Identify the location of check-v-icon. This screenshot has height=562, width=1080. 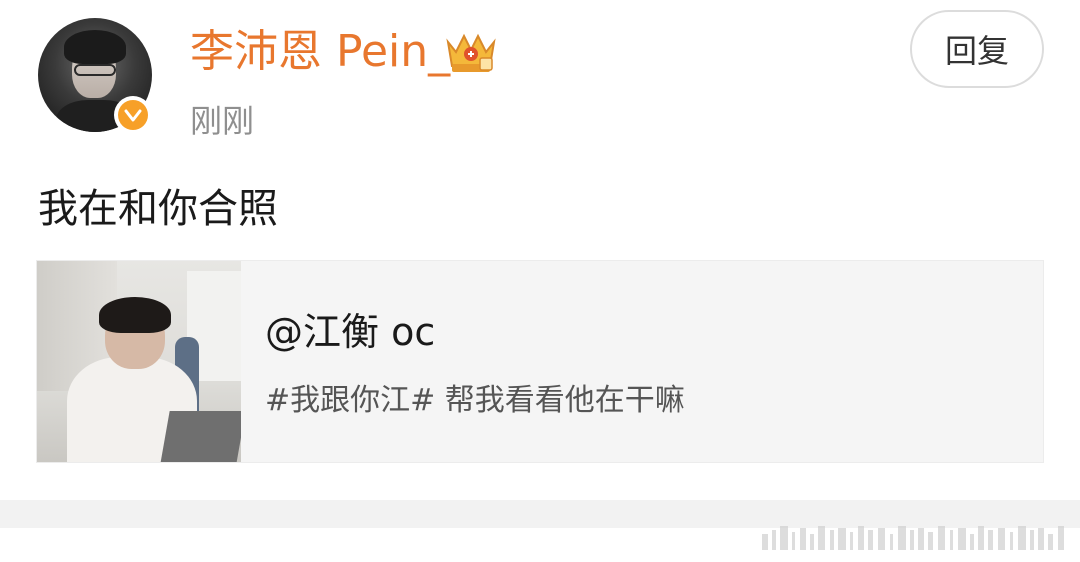
(133, 115).